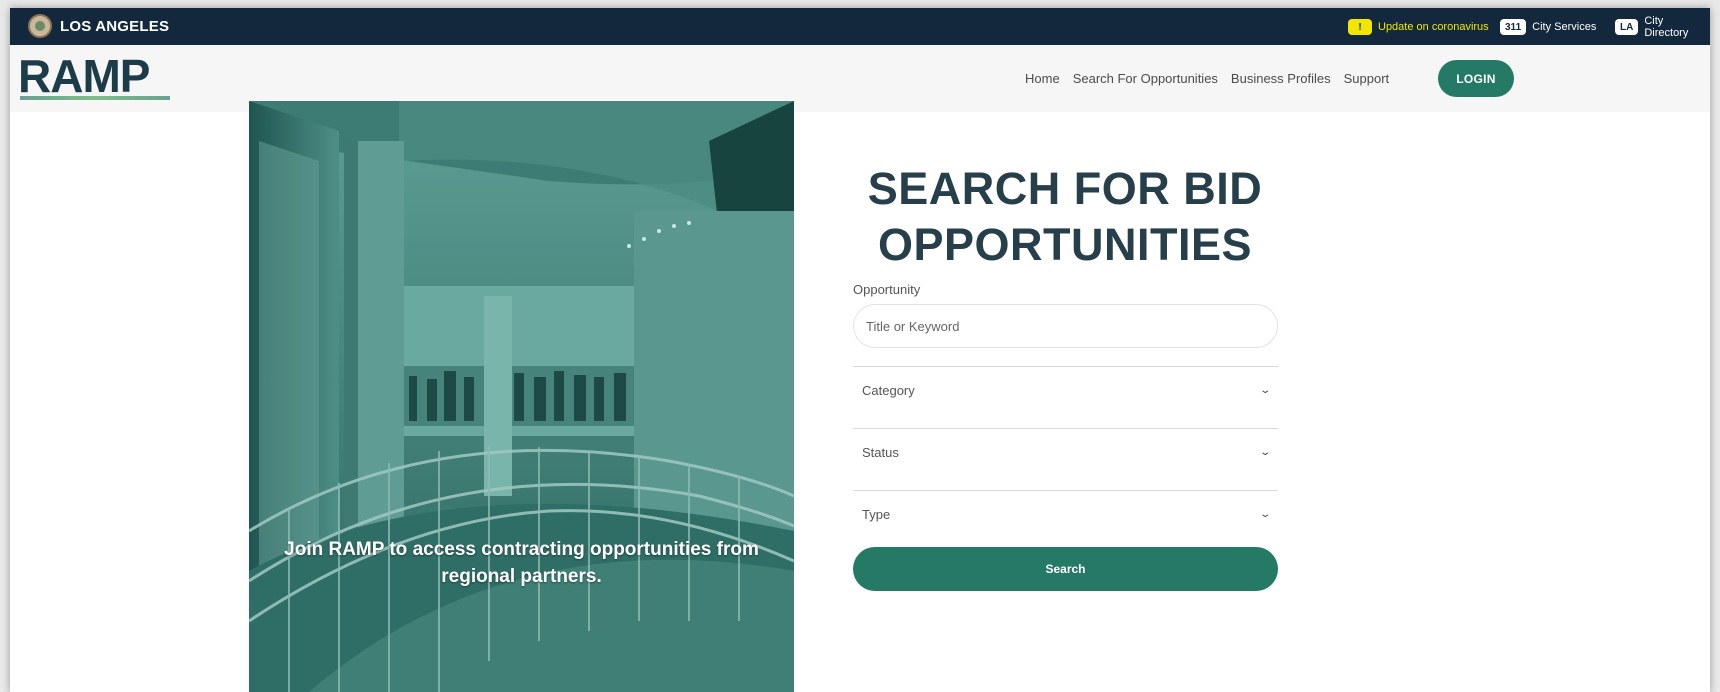  Describe the element at coordinates (1065, 452) in the screenshot. I see `status-select: Status ⌄` at that location.